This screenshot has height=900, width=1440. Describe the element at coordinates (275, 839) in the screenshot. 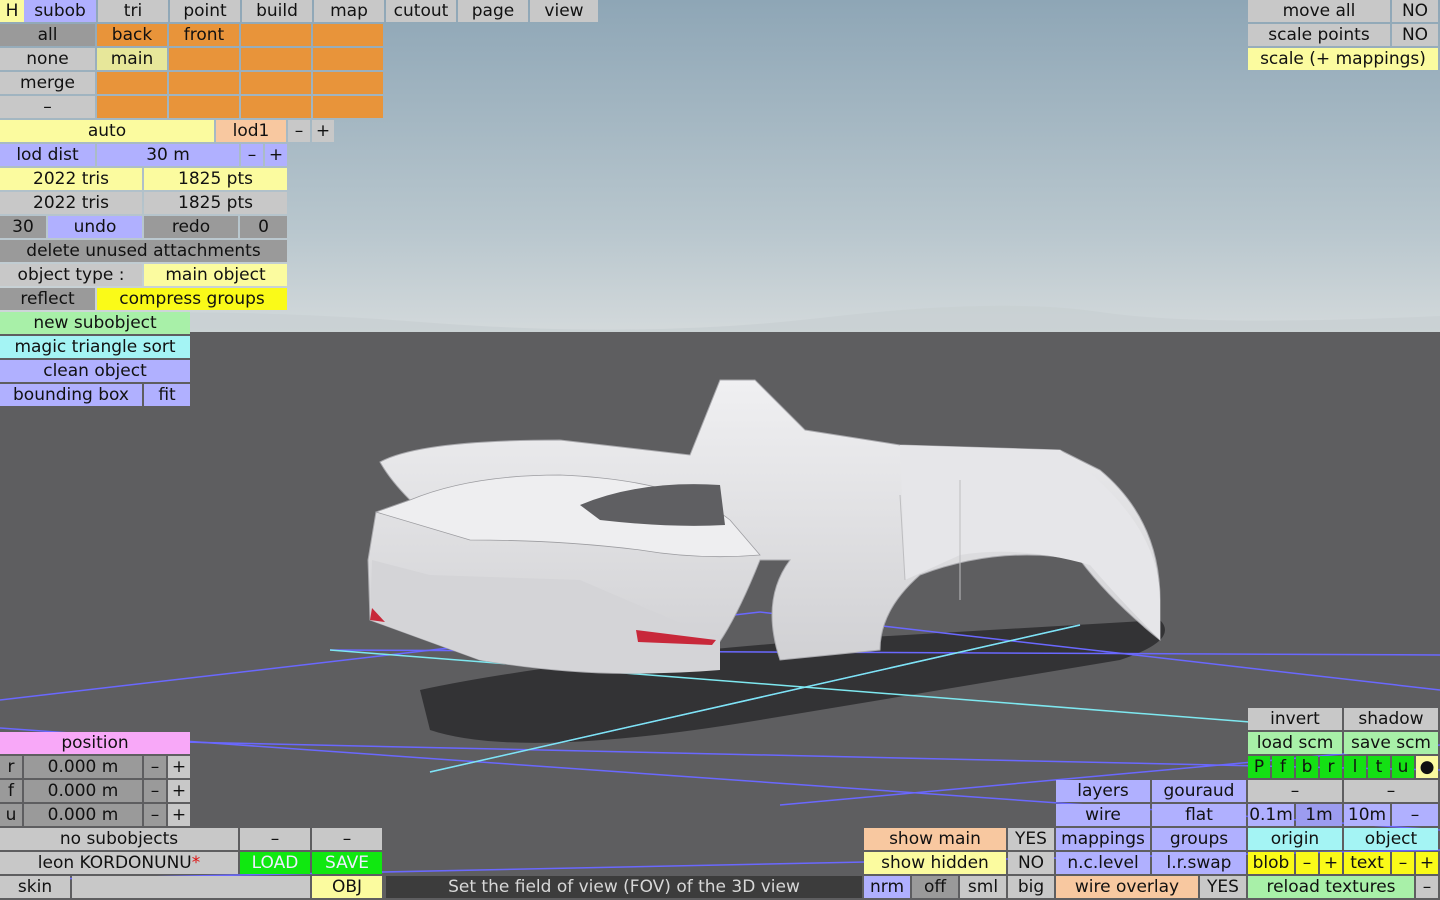

I see `subobject-dash-button: –` at that location.